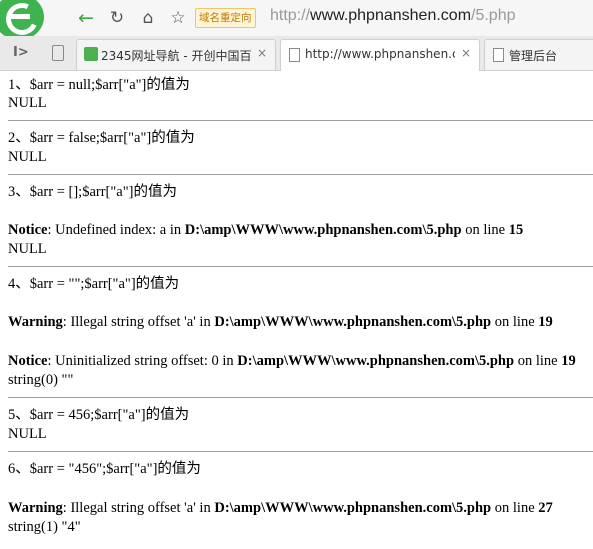 This screenshot has height=549, width=593. I want to click on address-bar: http://www.phpnanshen.com/5.php, so click(393, 16).